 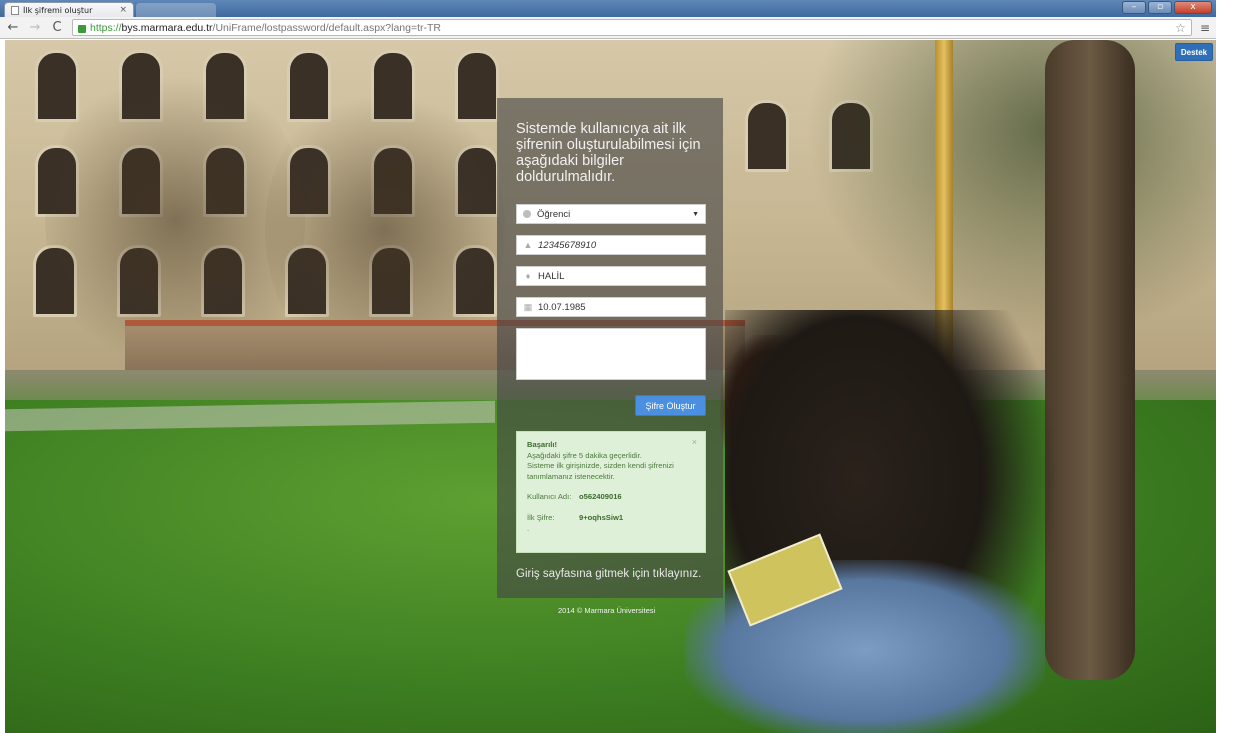 I want to click on id-number-value: 12345678910, so click(x=567, y=245).